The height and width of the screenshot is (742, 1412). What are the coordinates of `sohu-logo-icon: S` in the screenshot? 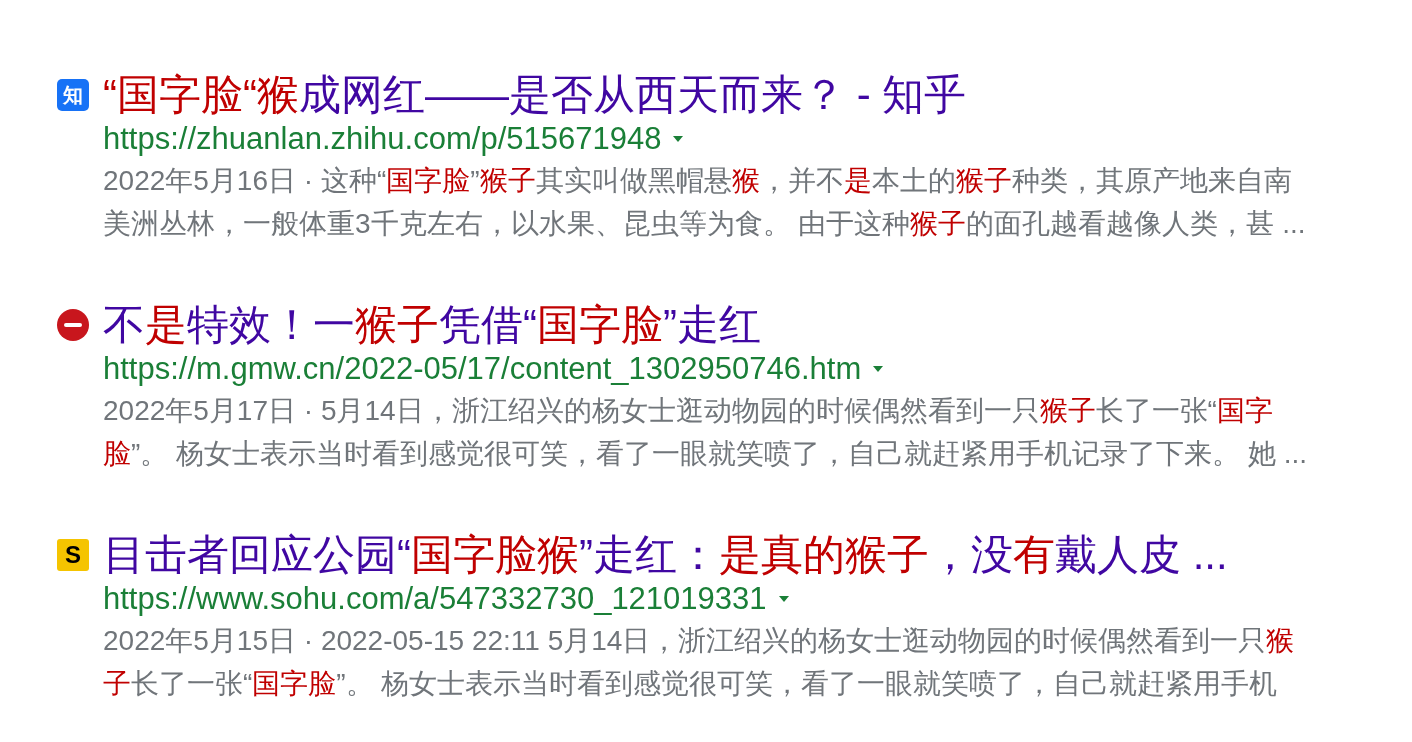 It's located at (73, 555).